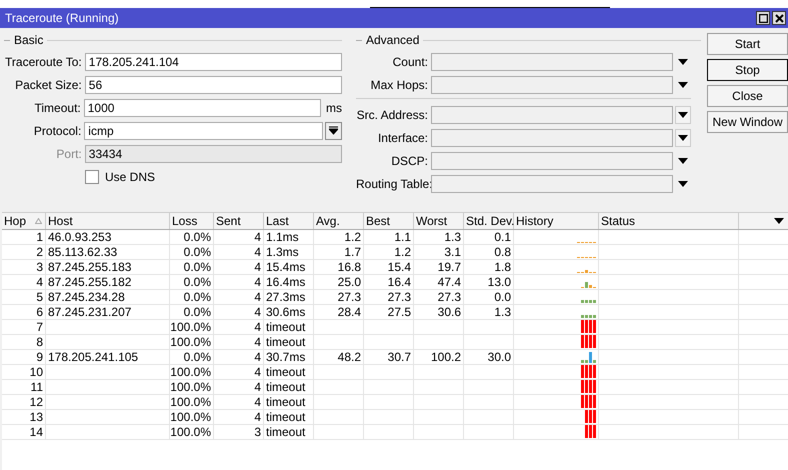  What do you see at coordinates (402, 137) in the screenshot?
I see `field-label: Interface:` at bounding box center [402, 137].